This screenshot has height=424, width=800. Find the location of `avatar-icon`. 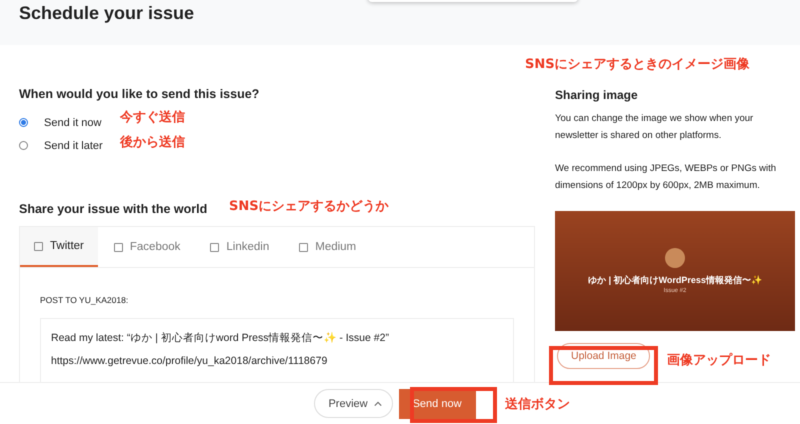

avatar-icon is located at coordinates (675, 258).